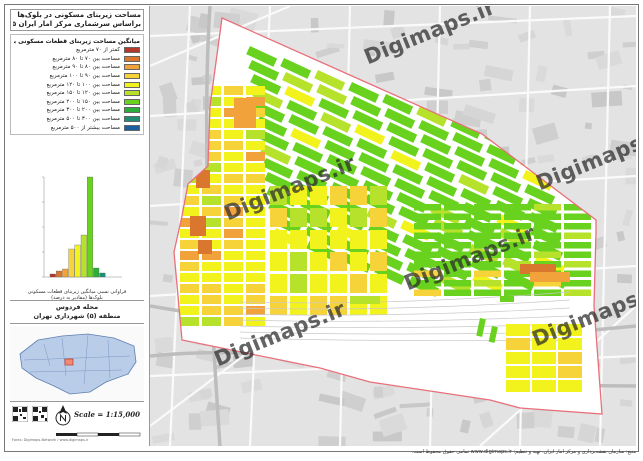 The height and width of the screenshot is (461, 643). What do you see at coordinates (79, 15) in the screenshot?
I see `title-line-1: مساحت زیربنای مسکونی در بلوک‌ها` at bounding box center [79, 15].